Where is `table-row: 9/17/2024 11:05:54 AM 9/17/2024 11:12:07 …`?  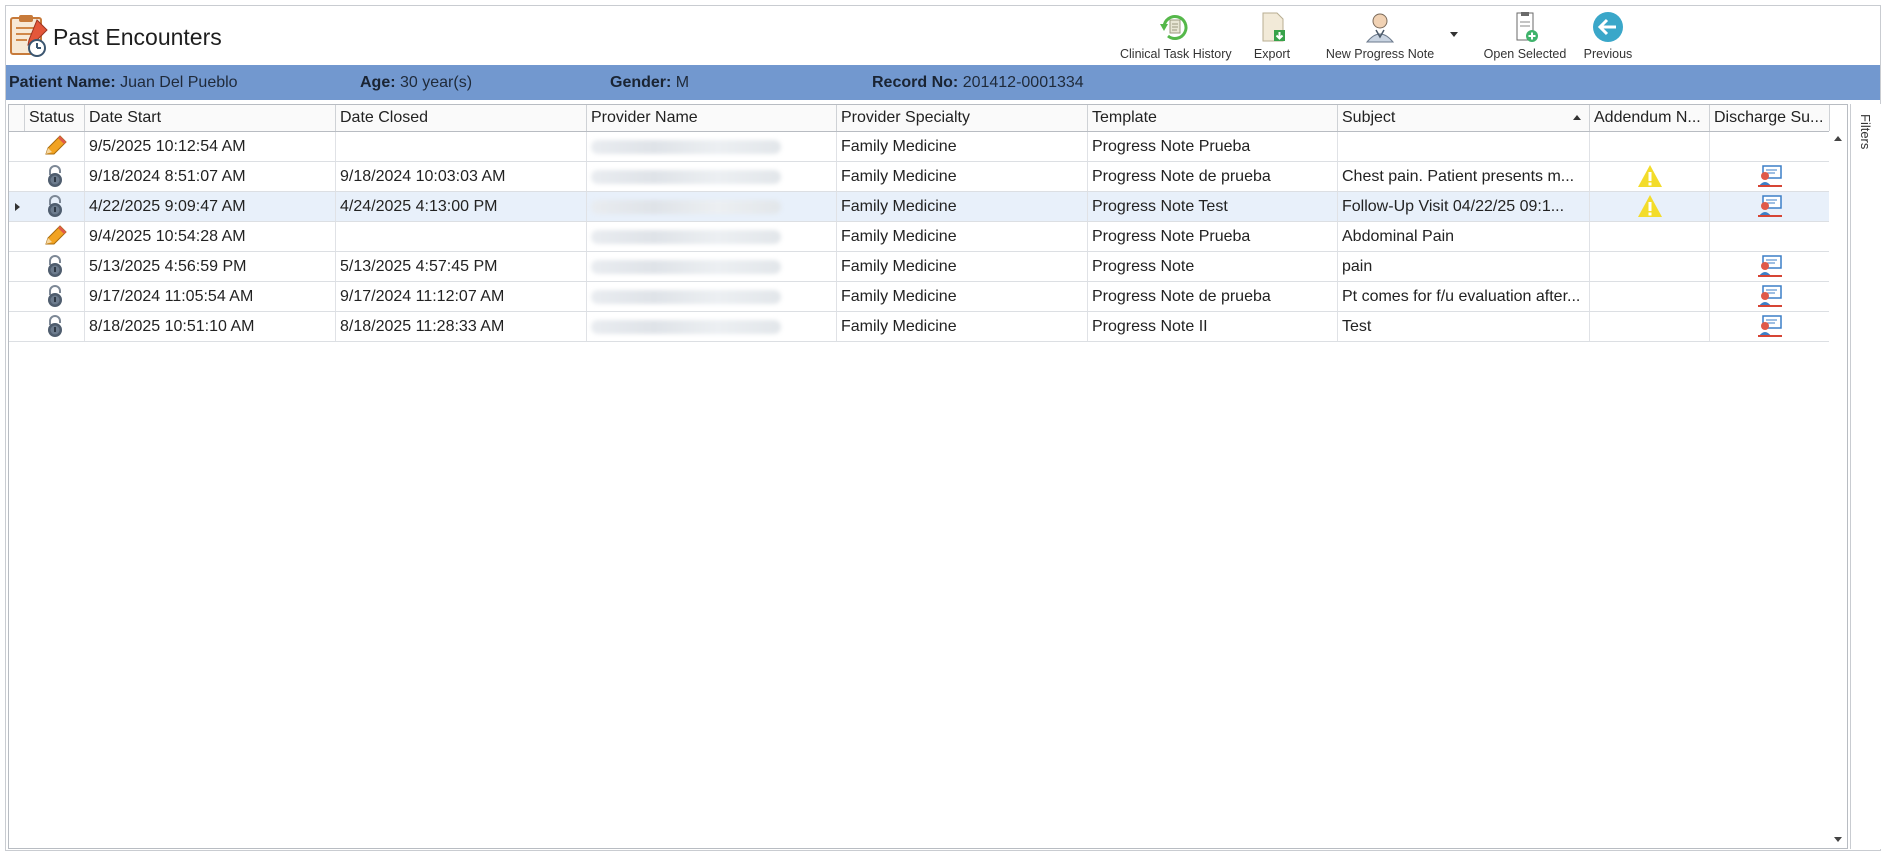 table-row: 9/17/2024 11:05:54 AM 9/17/2024 11:12:07 … is located at coordinates (919, 297).